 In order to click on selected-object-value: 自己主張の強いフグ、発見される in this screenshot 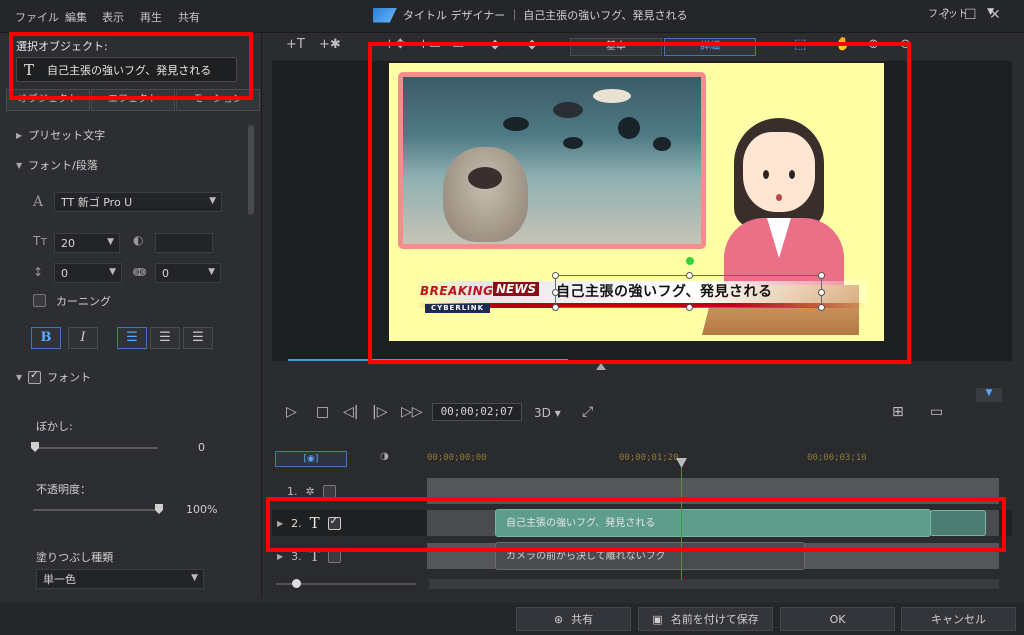, I will do `click(129, 70)`.